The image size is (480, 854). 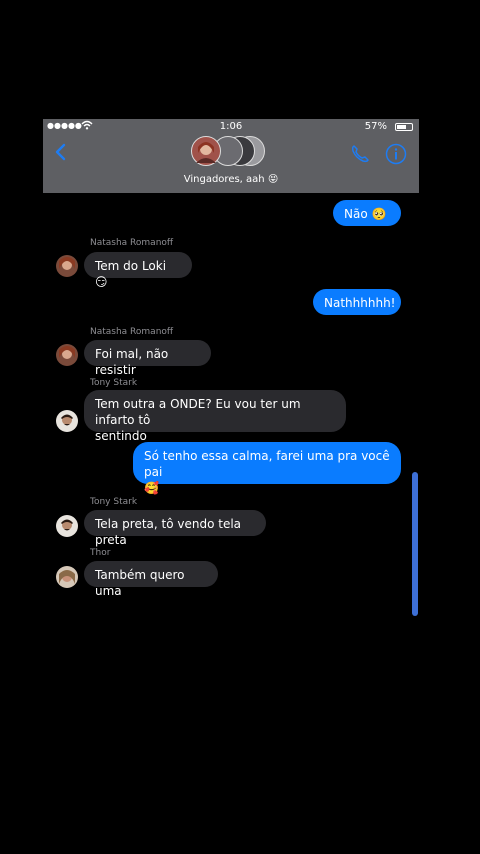 What do you see at coordinates (151, 579) in the screenshot?
I see `incoming-message: Também quero uma` at bounding box center [151, 579].